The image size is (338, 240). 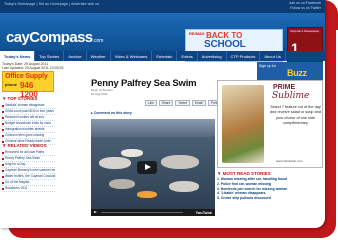 What do you see at coordinates (244, 56) in the screenshot?
I see `nav-tab-ctp-products: CTP Products` at bounding box center [244, 56].